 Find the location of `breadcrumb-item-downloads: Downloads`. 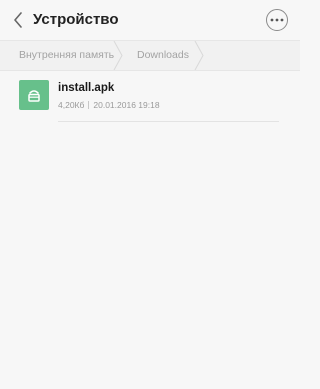

breadcrumb-item-downloads: Downloads is located at coordinates (163, 55).